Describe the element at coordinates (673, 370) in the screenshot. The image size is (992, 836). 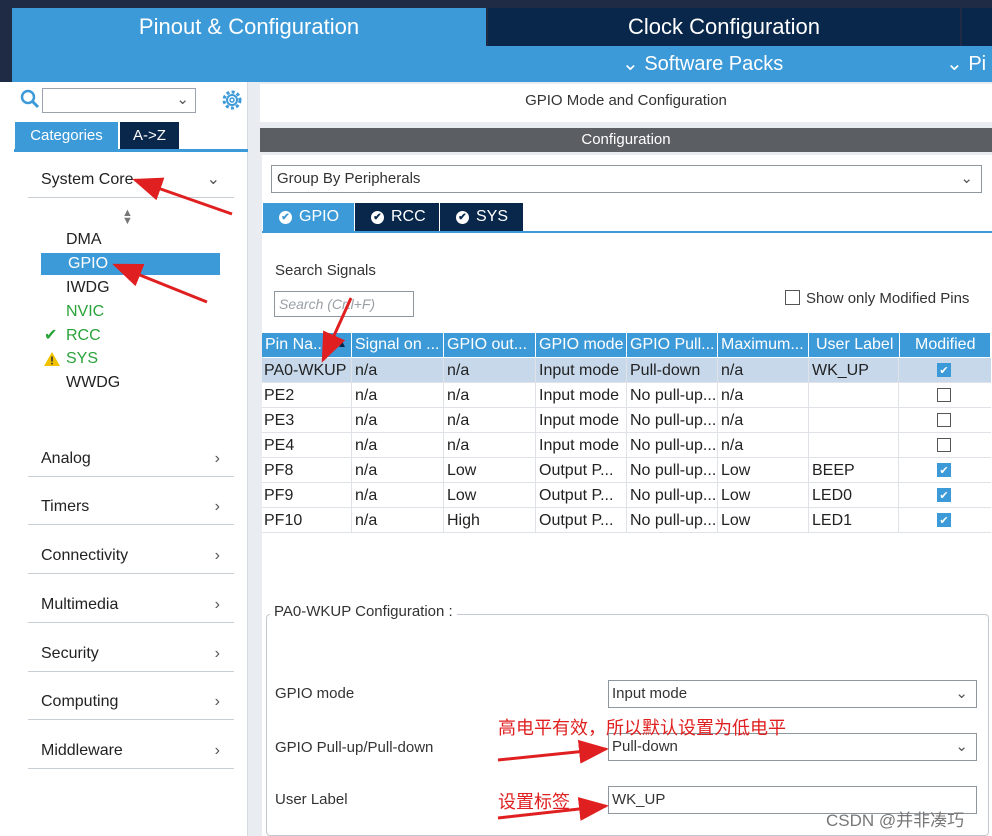
I see `cell-gpio-pull: Pull-down` at that location.